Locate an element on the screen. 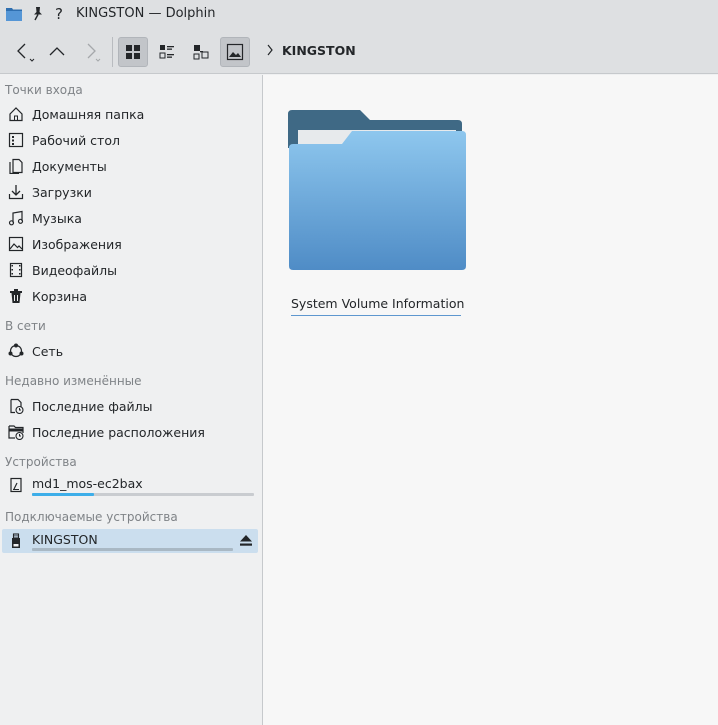 This screenshot has height=725, width=718. pictures-icon is located at coordinates (16, 244).